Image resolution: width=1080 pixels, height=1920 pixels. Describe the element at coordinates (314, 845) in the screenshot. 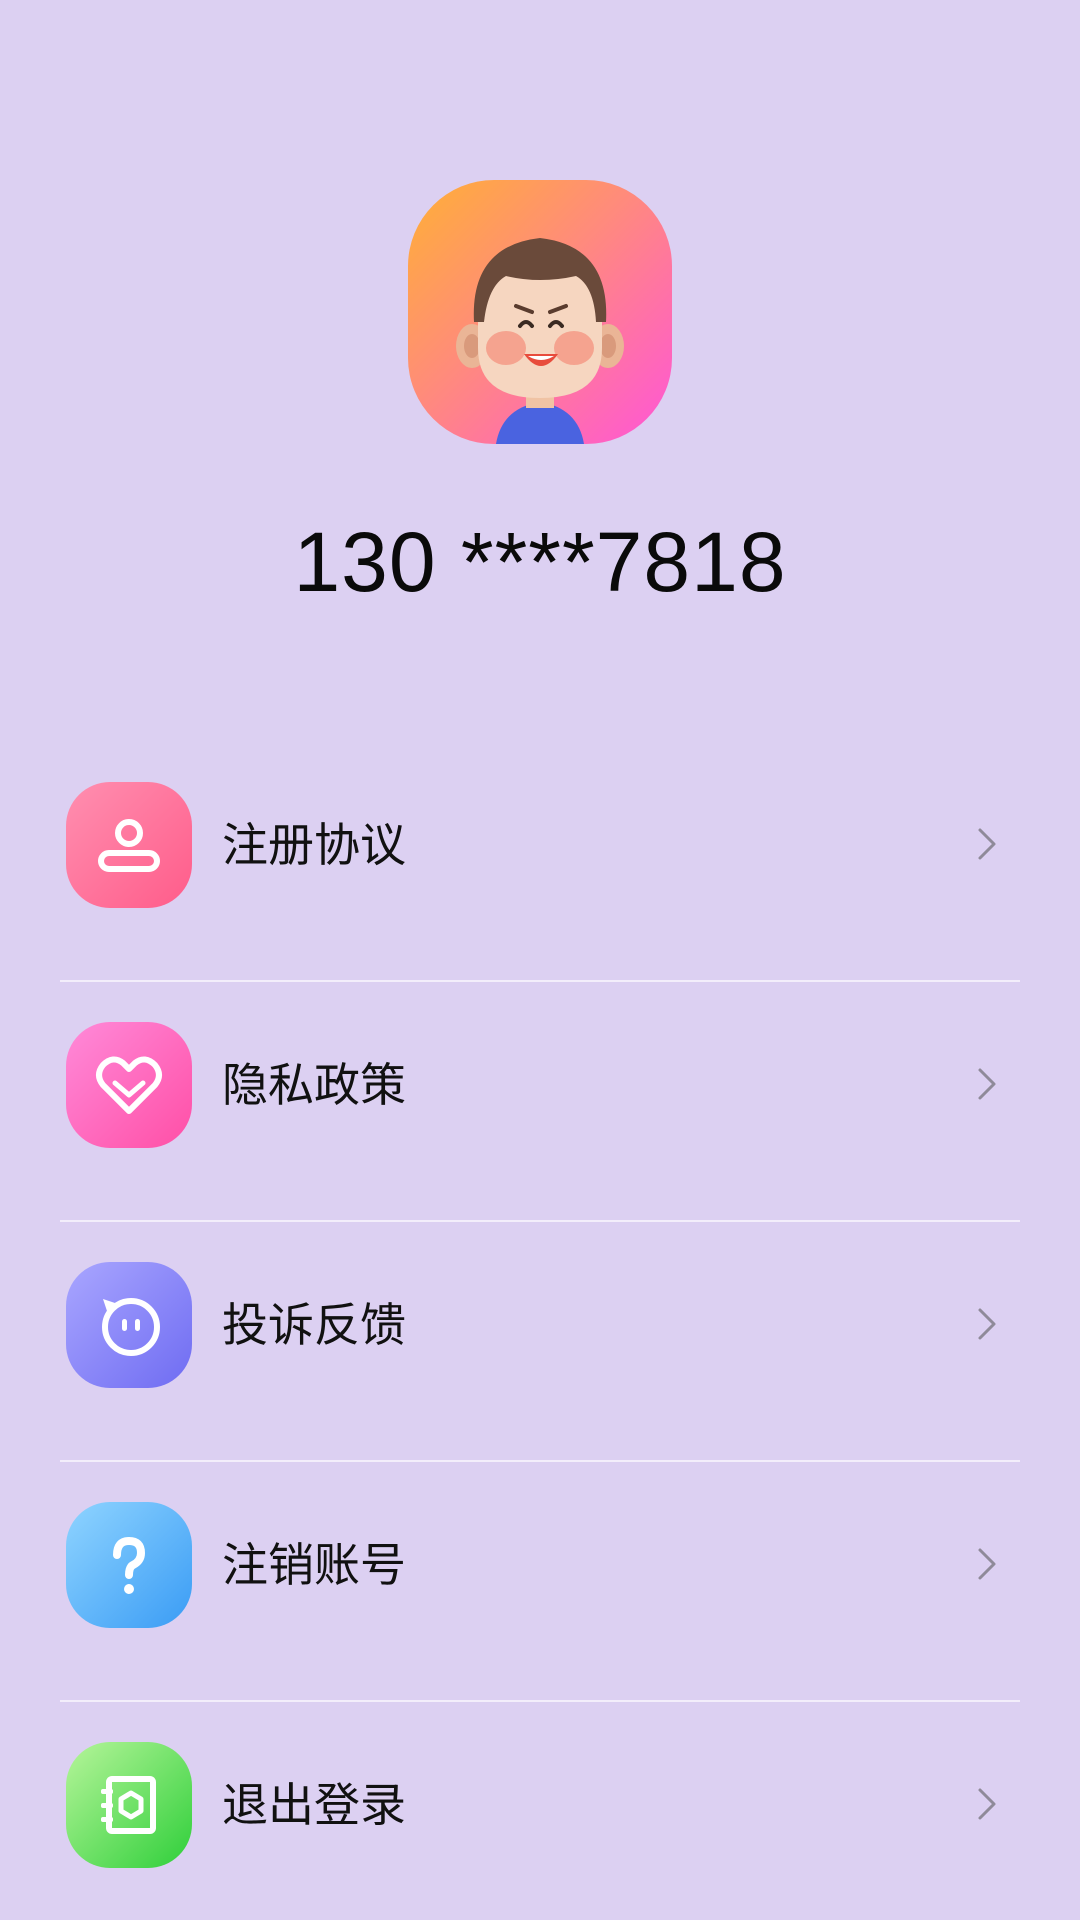

I see `menu-item-label: 注册协议` at that location.